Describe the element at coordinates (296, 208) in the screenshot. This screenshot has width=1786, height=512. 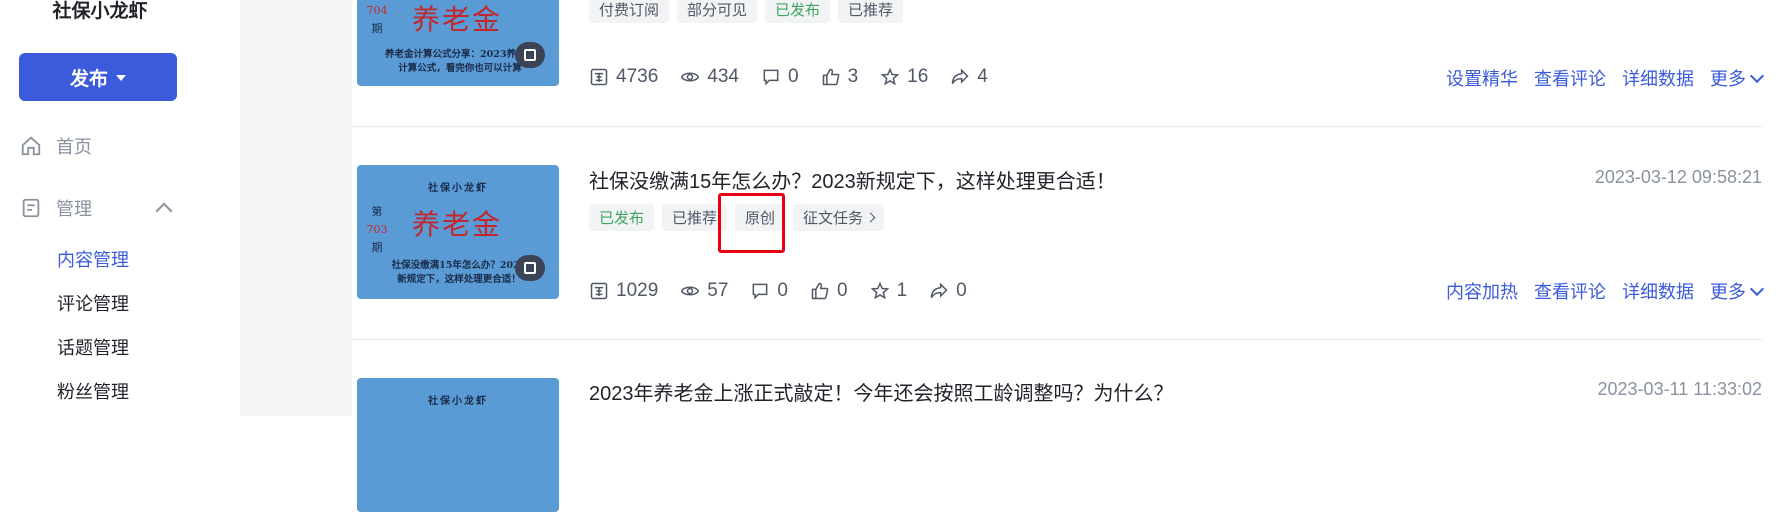
I see `gutter` at that location.